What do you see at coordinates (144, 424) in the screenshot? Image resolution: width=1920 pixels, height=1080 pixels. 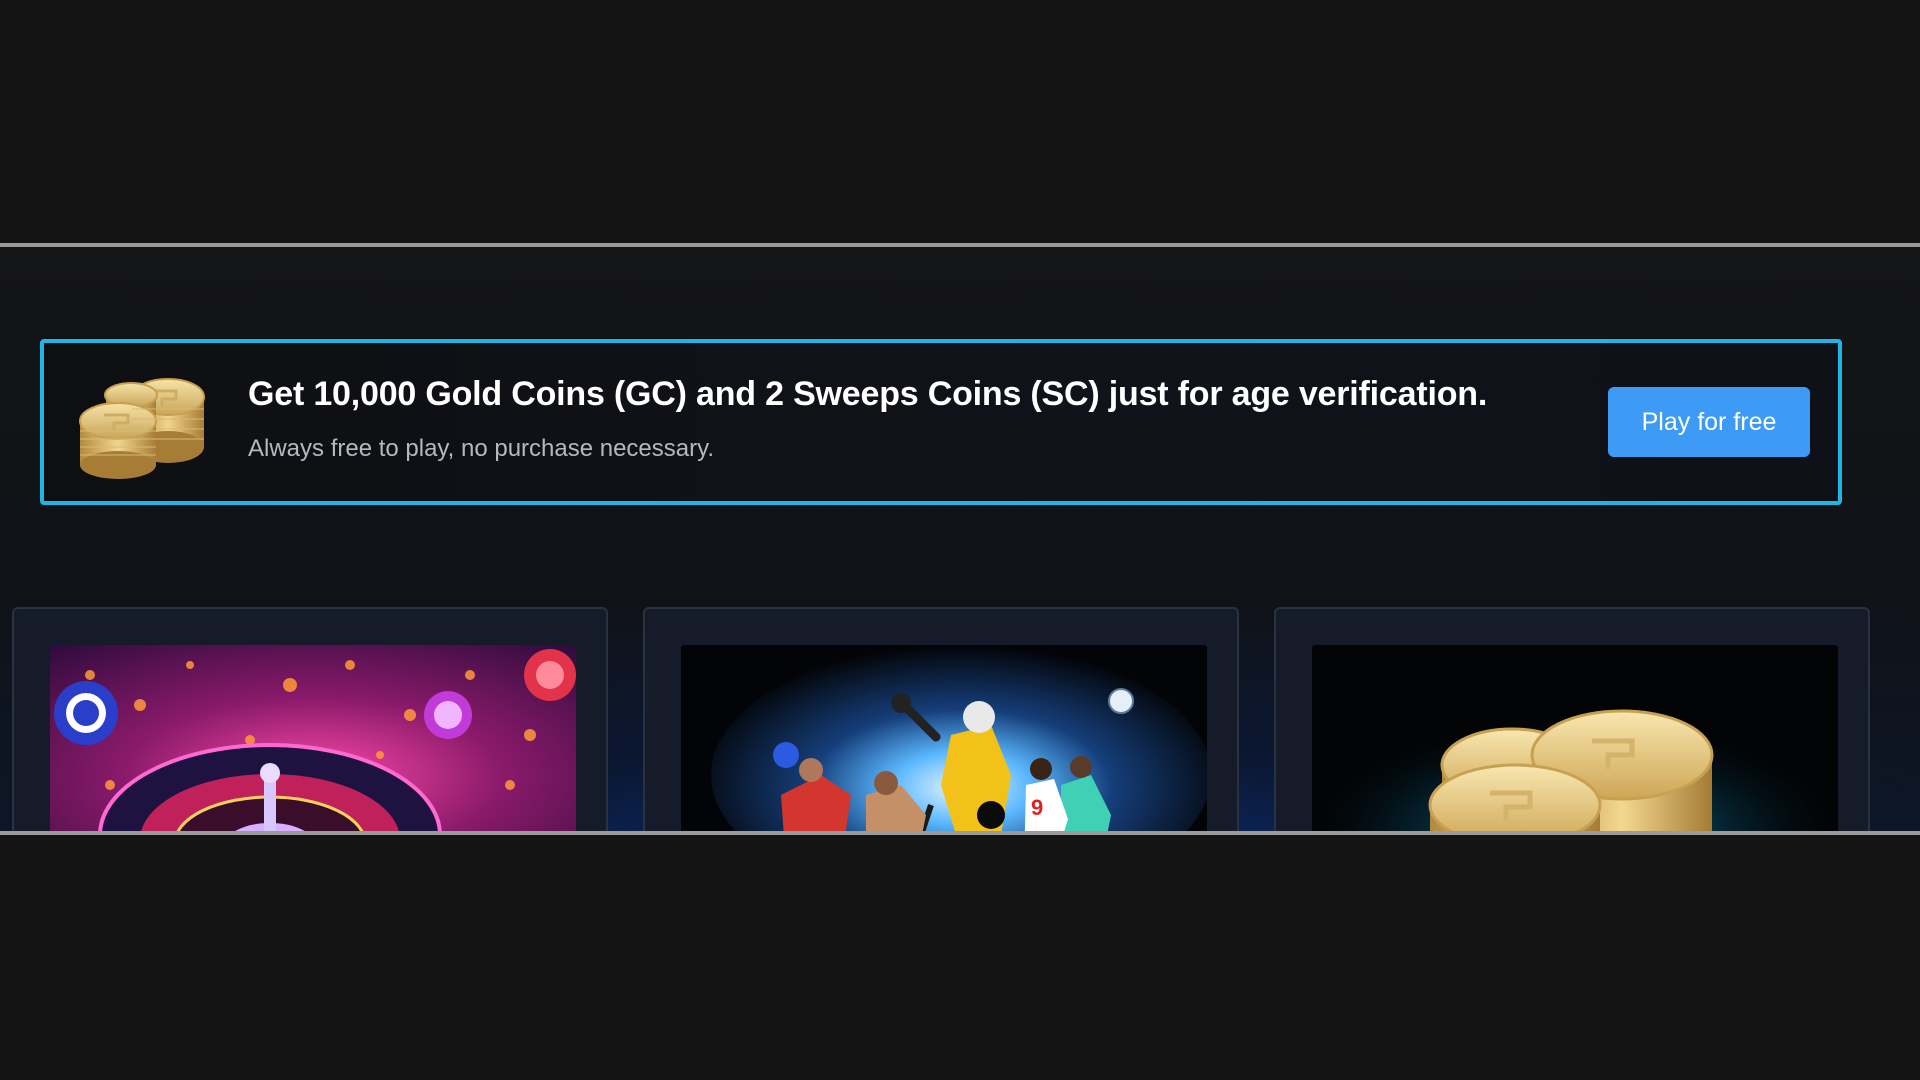 I see `gold-coins-stack-icon` at bounding box center [144, 424].